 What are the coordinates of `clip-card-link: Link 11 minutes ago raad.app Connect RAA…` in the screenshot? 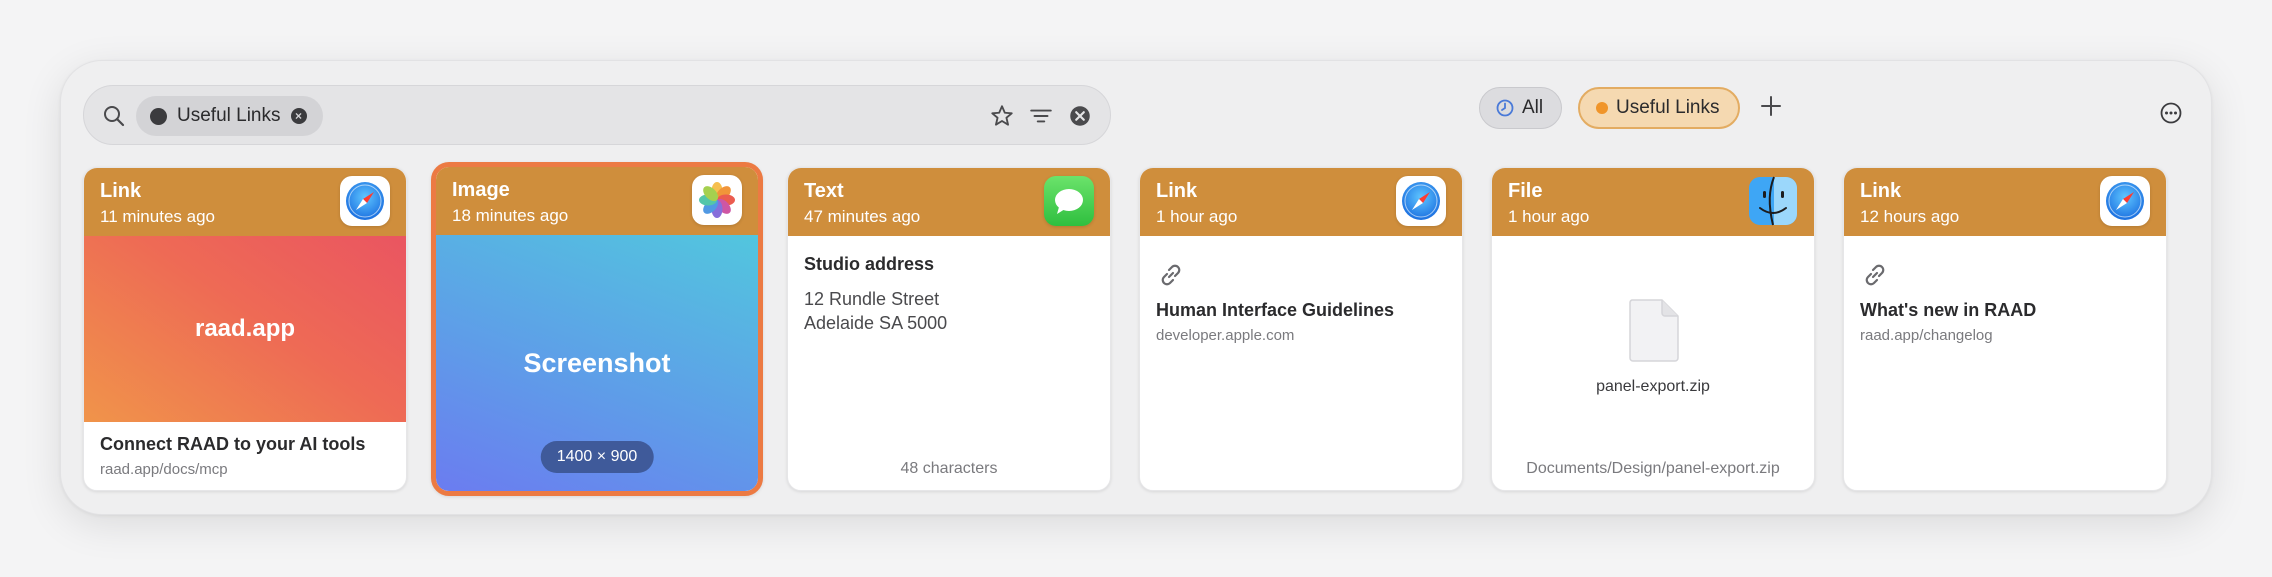 It's located at (245, 329).